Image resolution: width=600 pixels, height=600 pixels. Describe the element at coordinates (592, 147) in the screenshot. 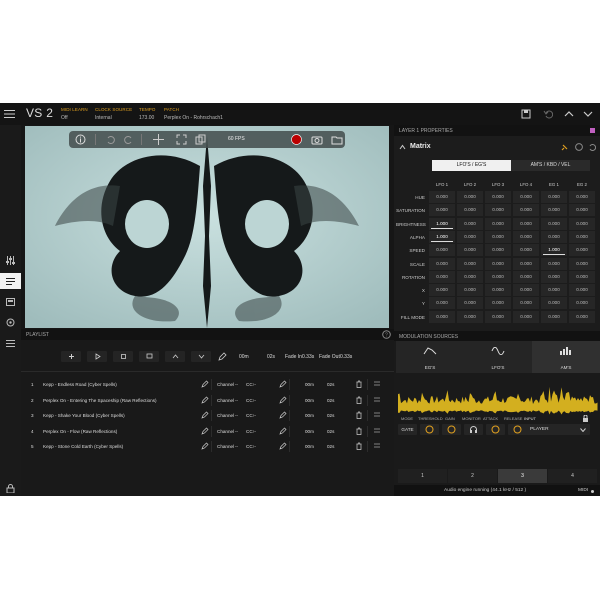

I see `reset-icon` at that location.